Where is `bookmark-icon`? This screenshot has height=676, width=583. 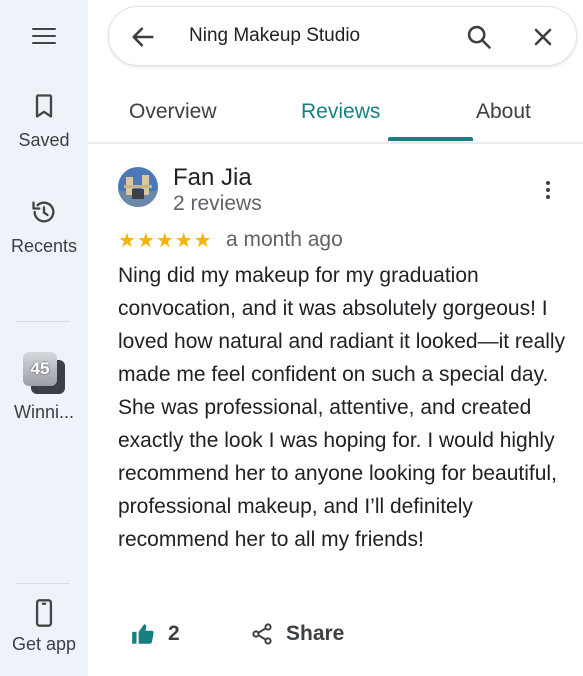
bookmark-icon is located at coordinates (44, 106).